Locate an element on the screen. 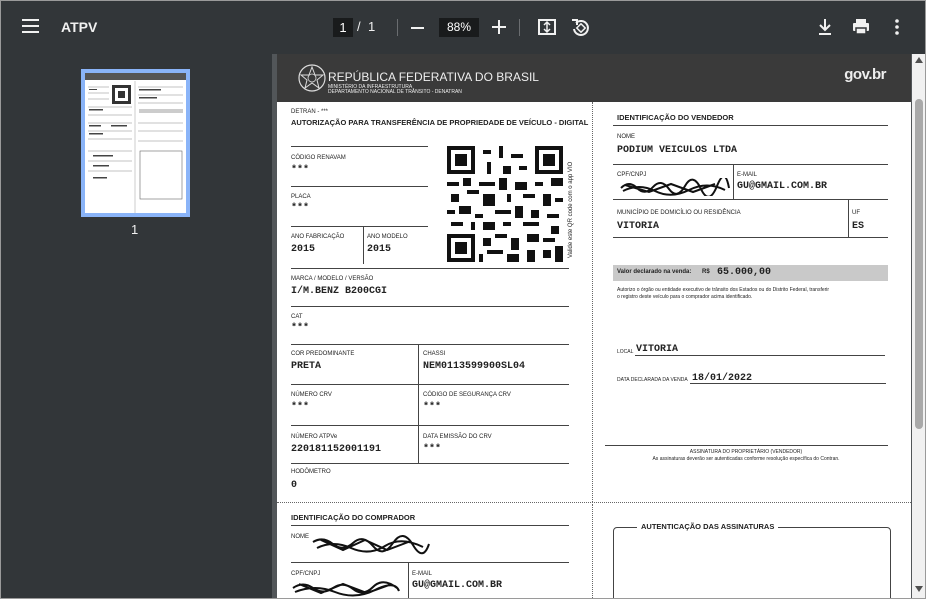 The height and width of the screenshot is (599, 926). total-pages: 1 is located at coordinates (372, 26).